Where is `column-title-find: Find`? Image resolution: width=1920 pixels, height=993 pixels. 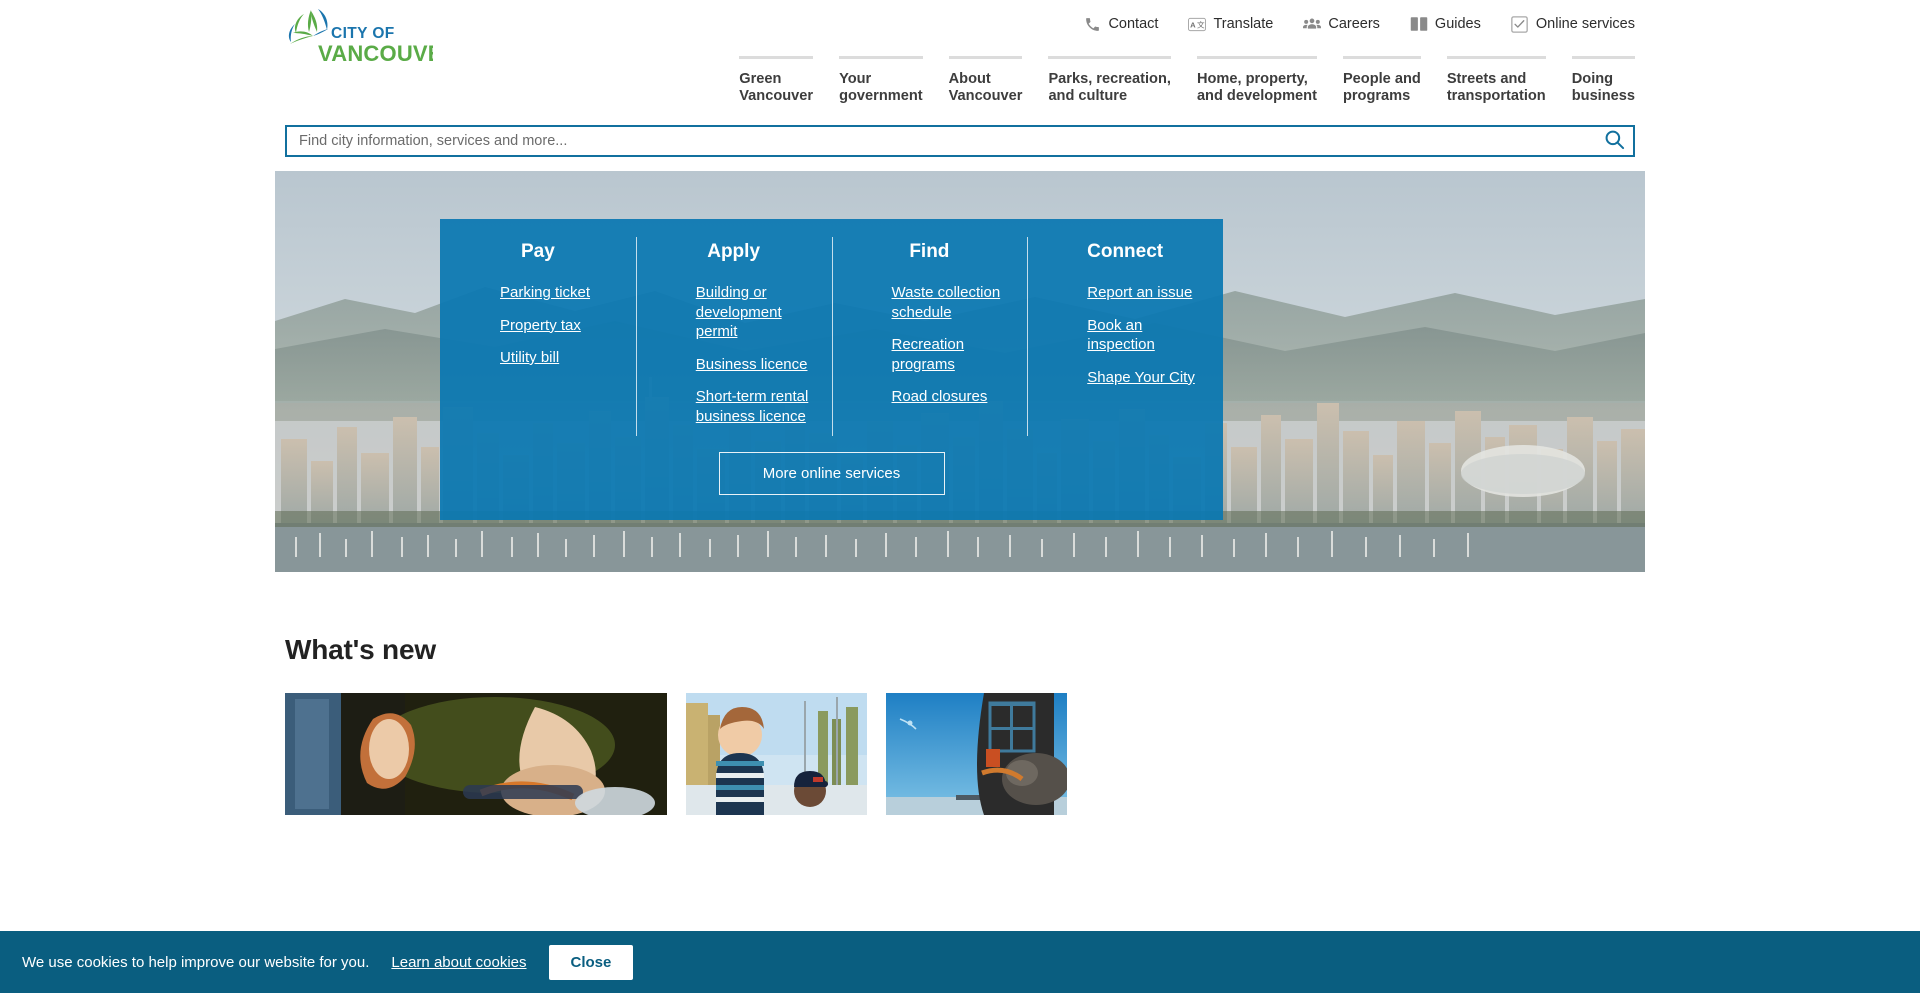
column-title-find: Find is located at coordinates (929, 251).